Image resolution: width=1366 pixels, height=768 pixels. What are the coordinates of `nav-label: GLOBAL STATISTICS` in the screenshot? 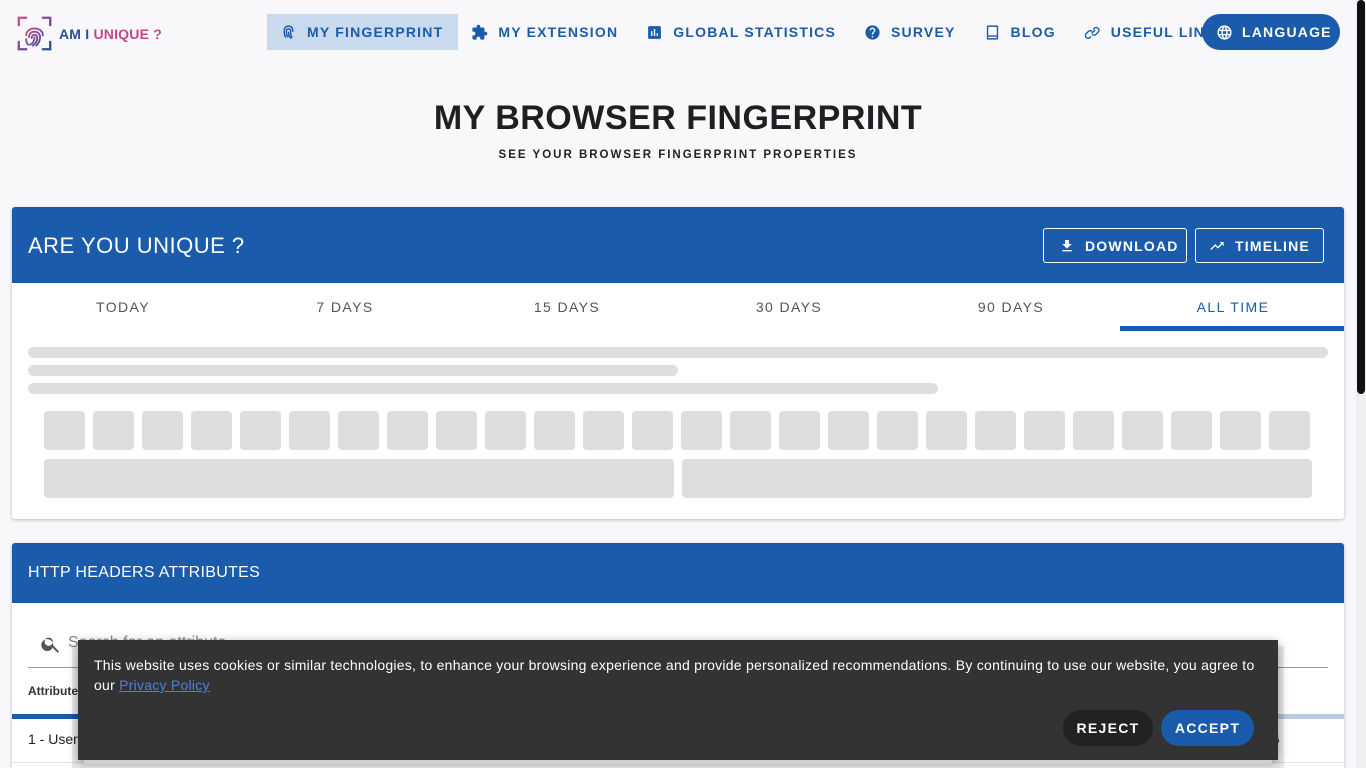 It's located at (755, 32).